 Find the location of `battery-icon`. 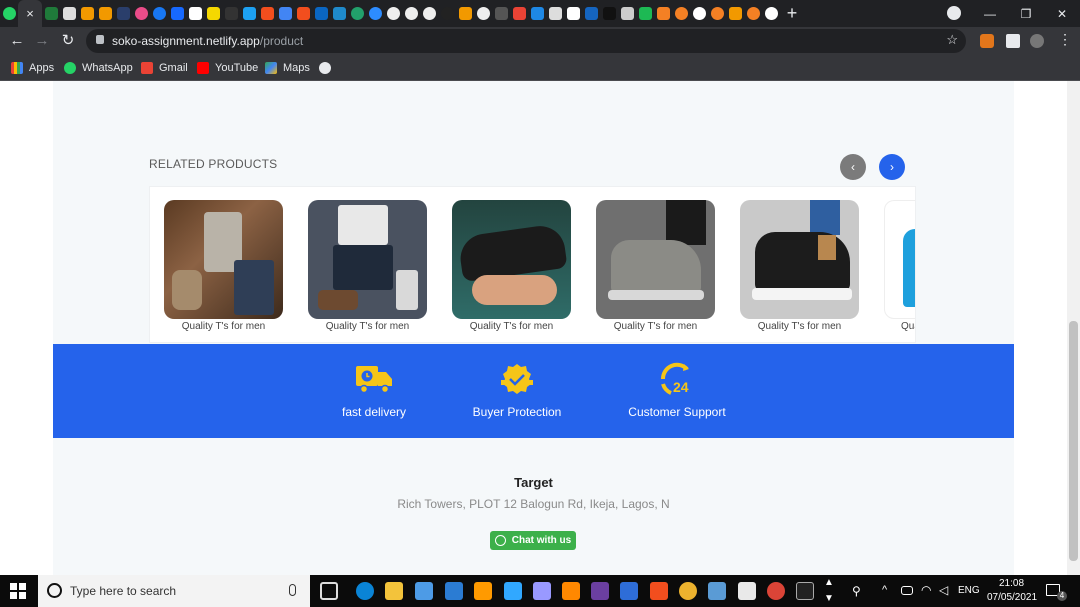

battery-icon is located at coordinates (907, 590).